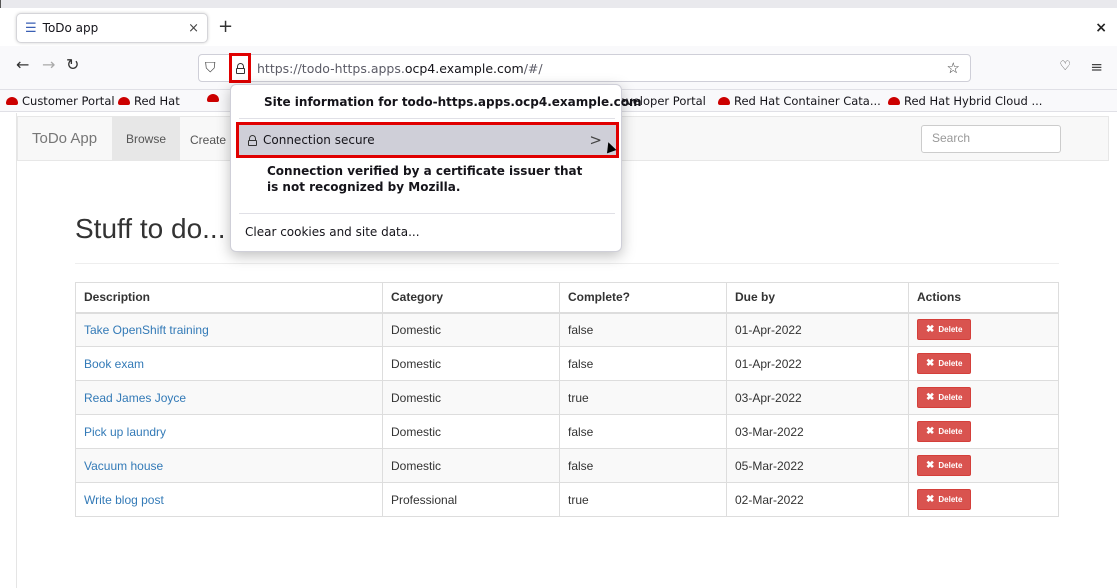  What do you see at coordinates (1096, 67) in the screenshot?
I see `hamburger-menu-icon: ≡` at bounding box center [1096, 67].